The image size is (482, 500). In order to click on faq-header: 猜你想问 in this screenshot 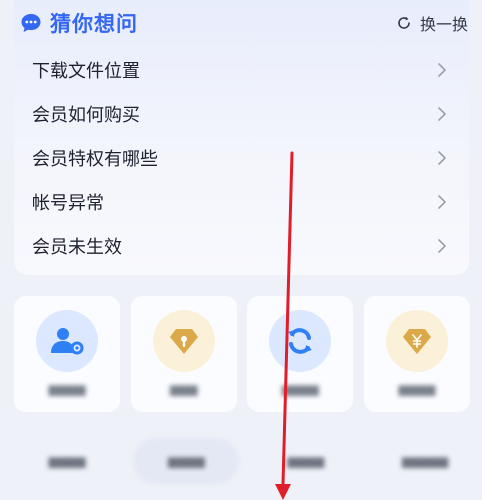, I will do `click(79, 23)`.